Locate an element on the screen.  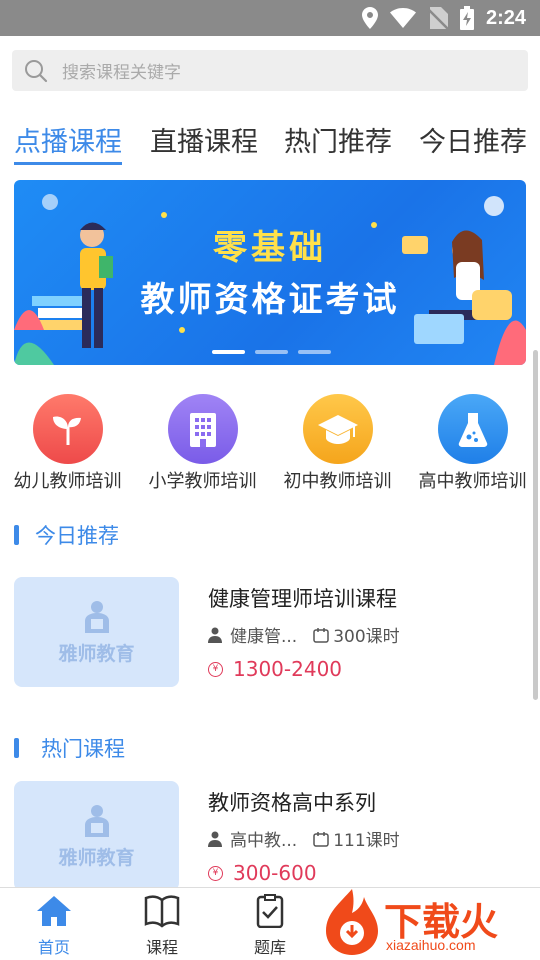
nav-label: 课程 is located at coordinates (161, 947).